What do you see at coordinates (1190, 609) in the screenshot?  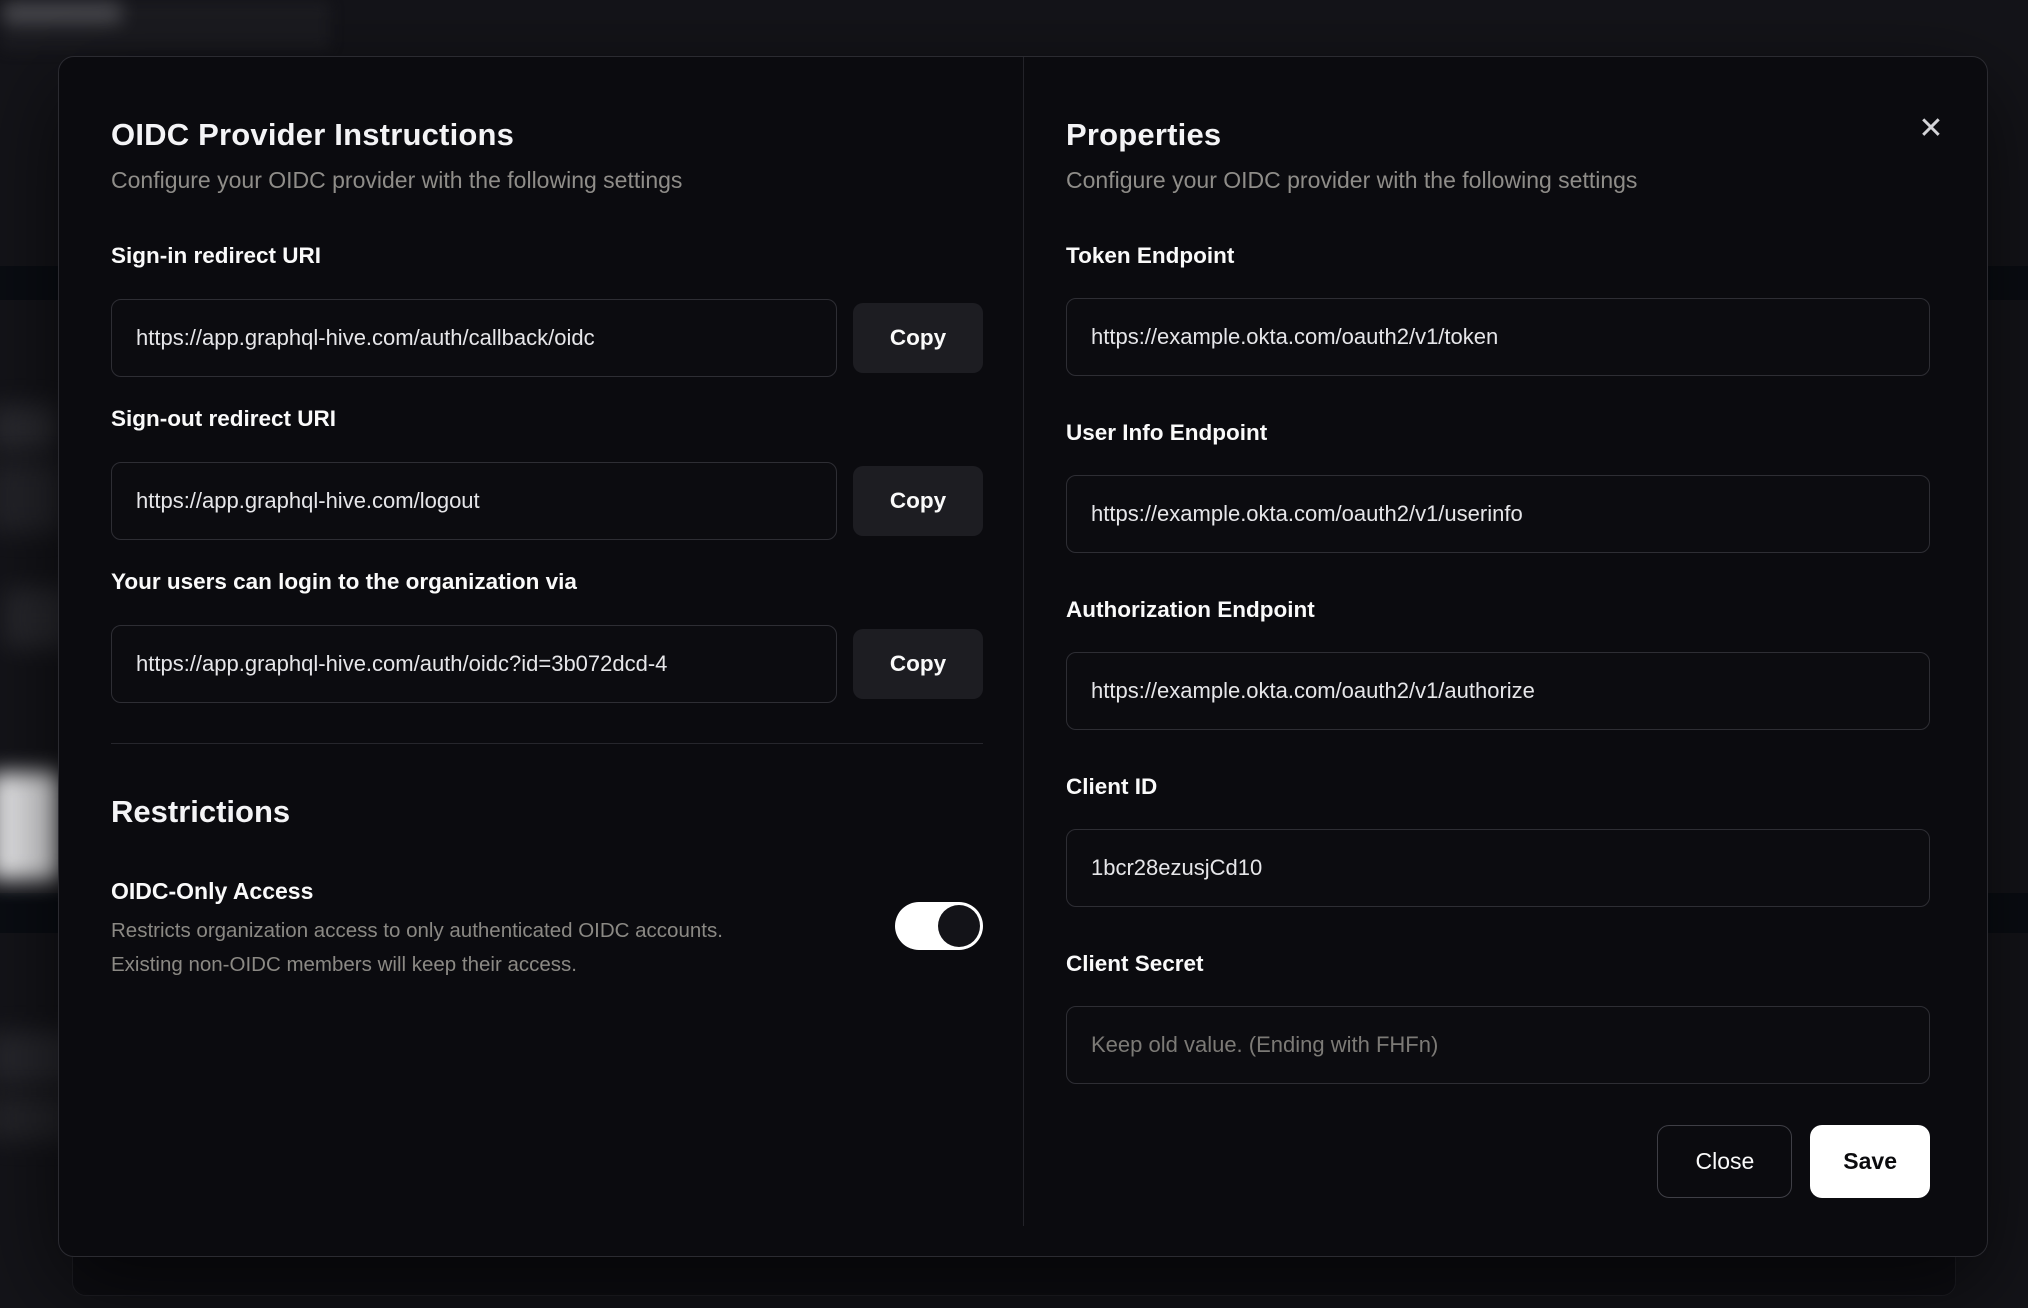 I see `authorization-endpoint-label: Authorization Endpoint` at bounding box center [1190, 609].